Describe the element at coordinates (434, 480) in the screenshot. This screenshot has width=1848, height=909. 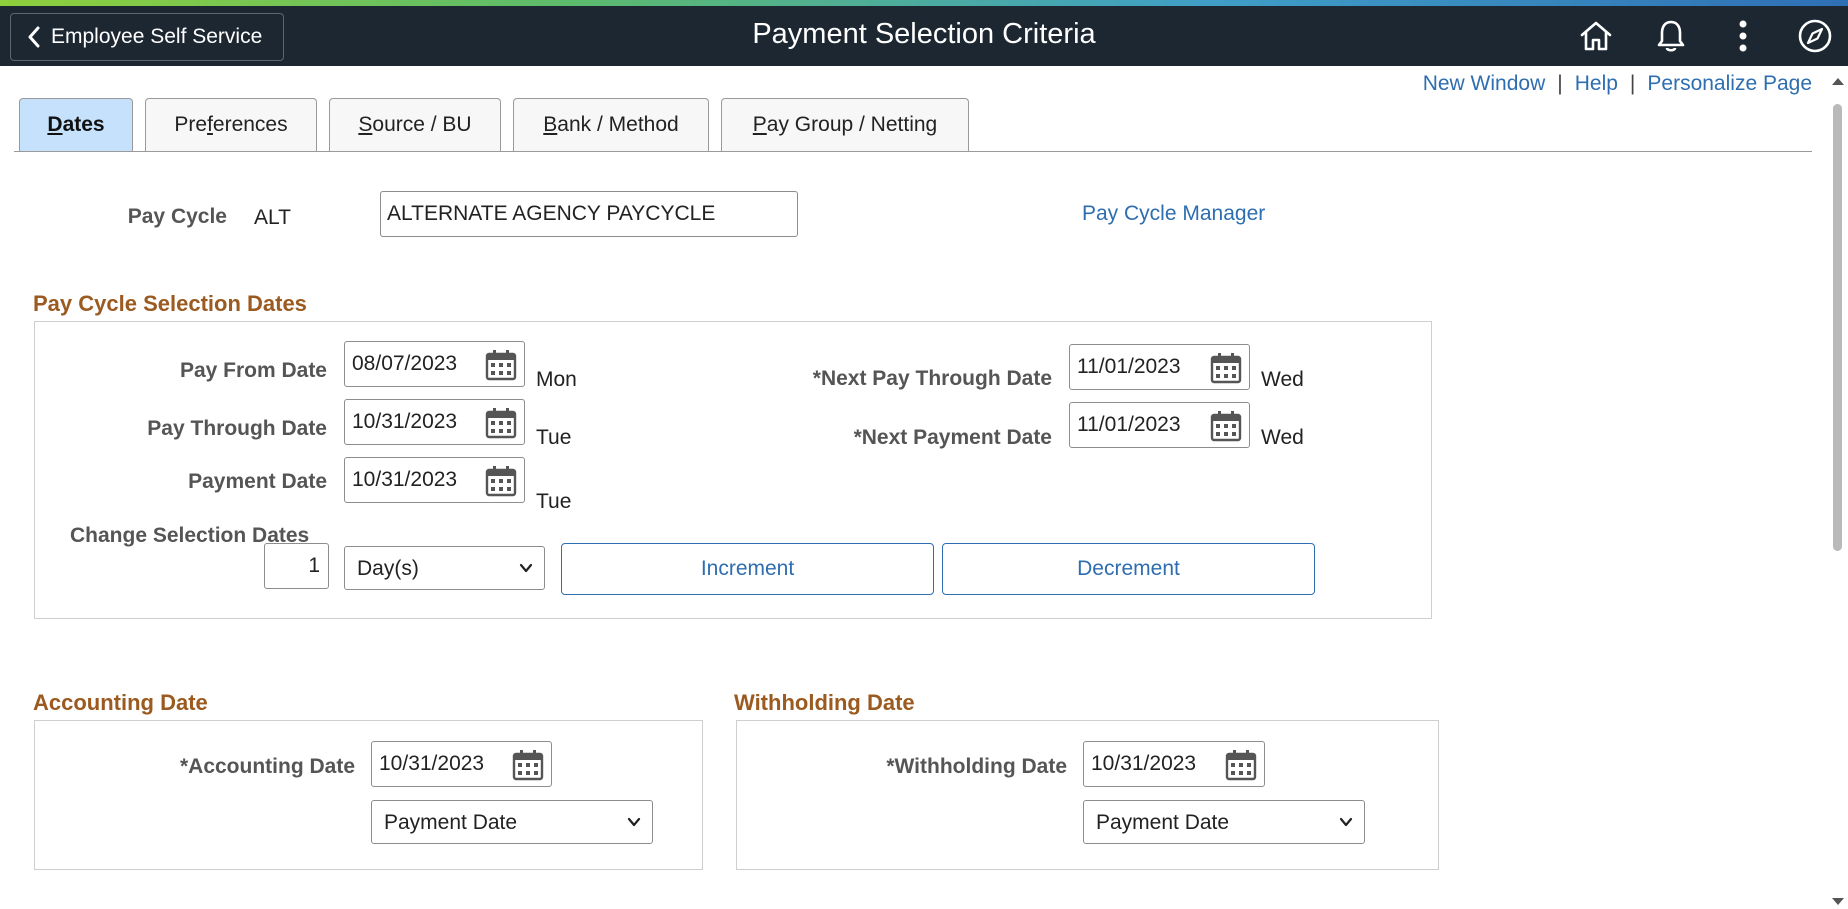
I see `payment-date-field: 10/31/2023` at that location.